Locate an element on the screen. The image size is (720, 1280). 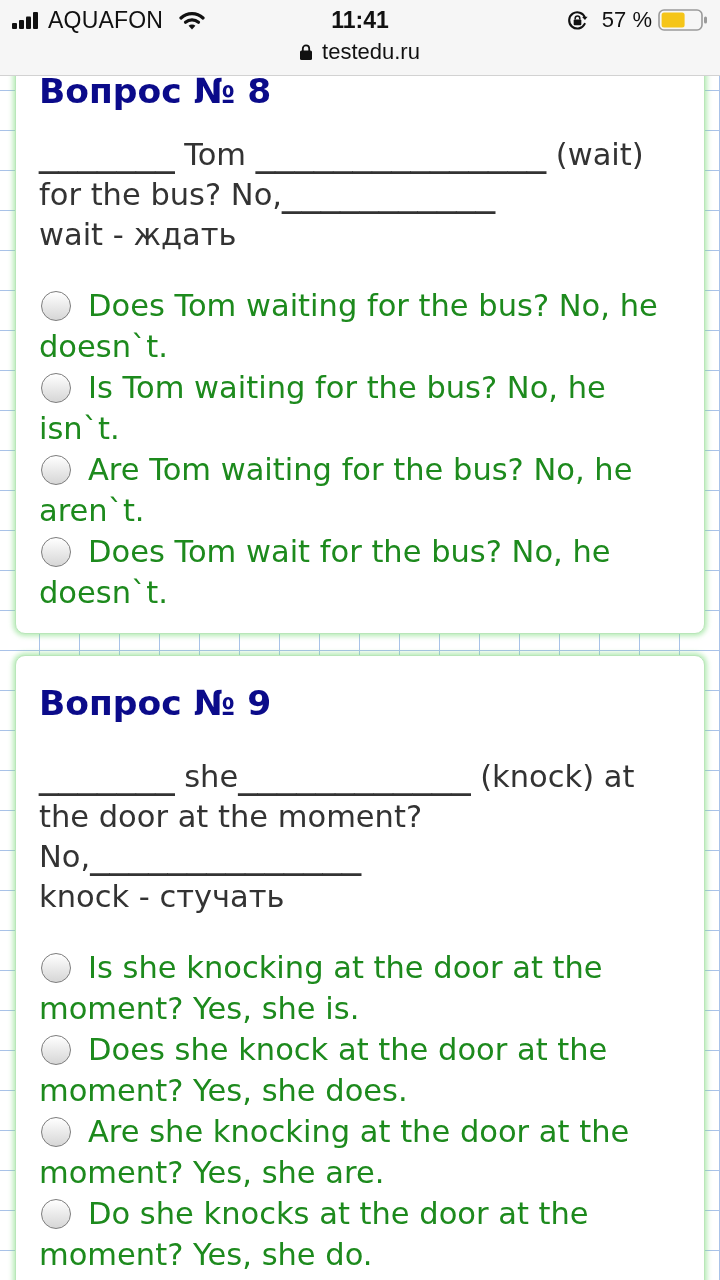
answer-option: Is Tom waiting for the bus? No, he isn`t. is located at coordinates (362, 408).